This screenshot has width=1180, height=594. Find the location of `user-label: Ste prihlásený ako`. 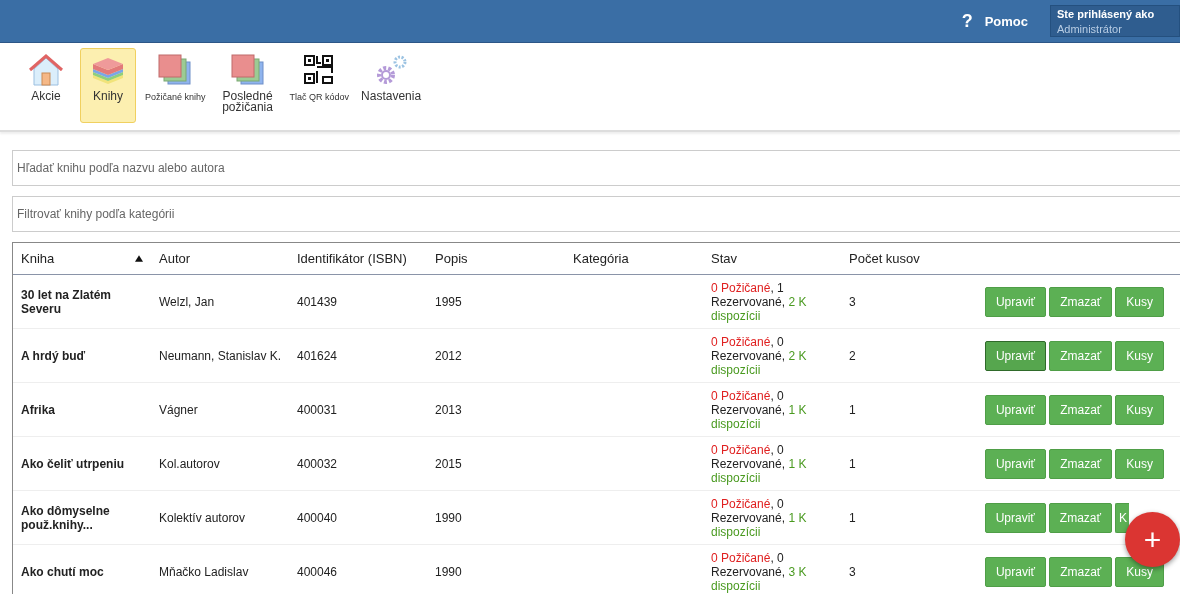

user-label: Ste prihlásený ako is located at coordinates (1106, 14).